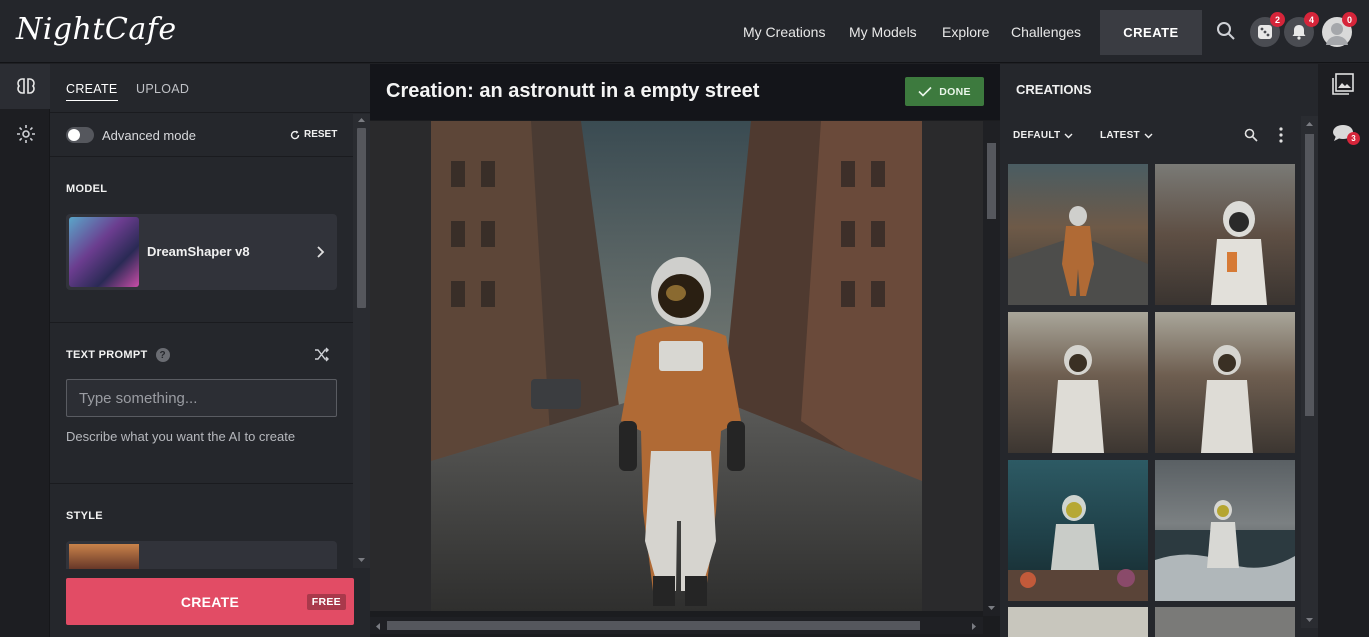 This screenshot has height=637, width=1369. I want to click on help-icon: ?, so click(162, 355).